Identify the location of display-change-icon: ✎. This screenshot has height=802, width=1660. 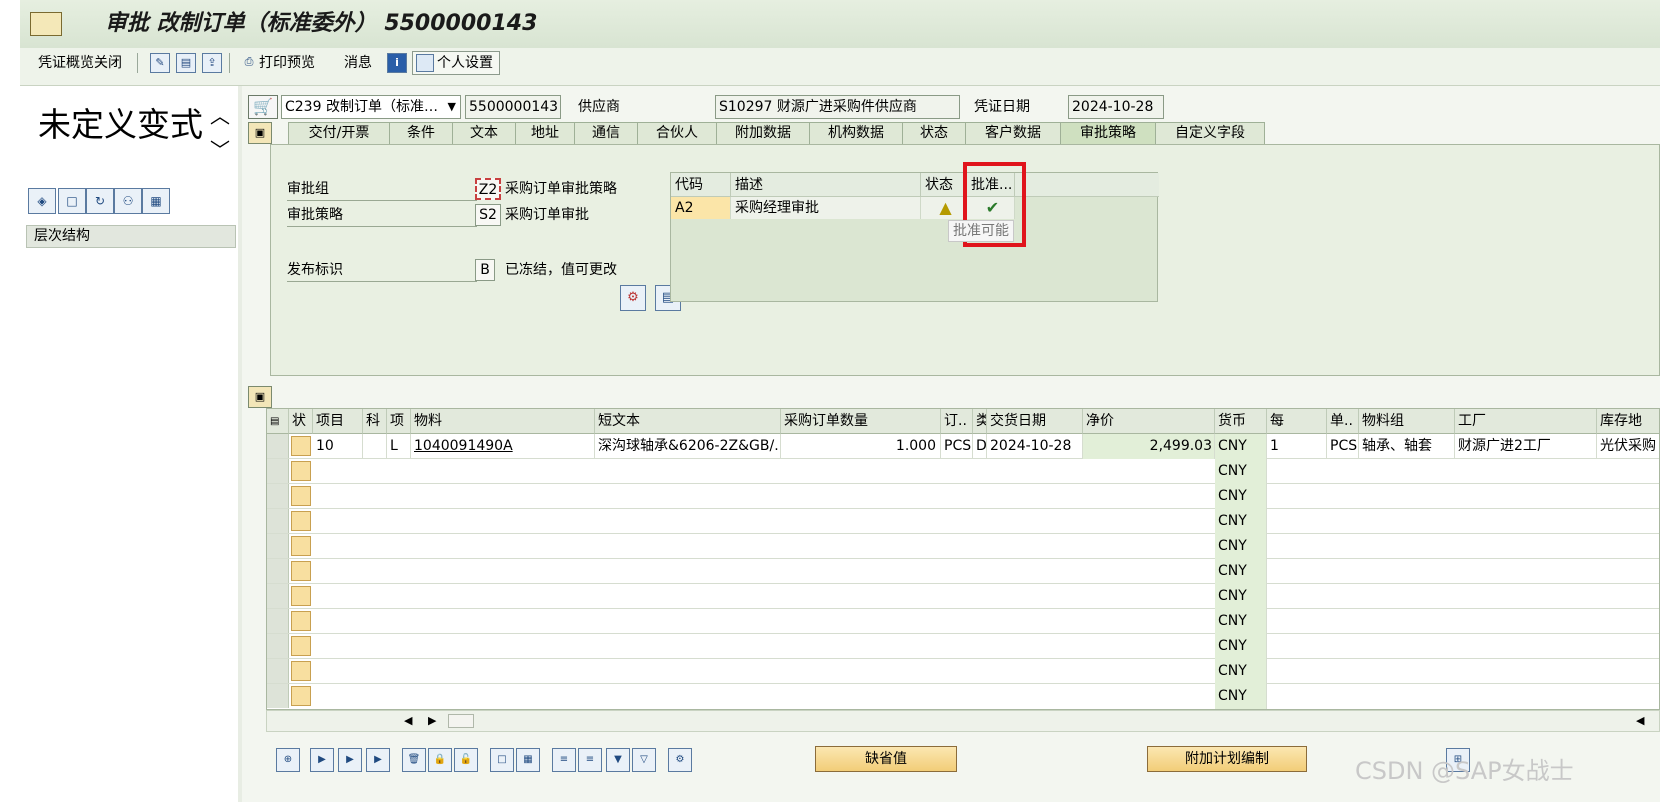
(160, 63).